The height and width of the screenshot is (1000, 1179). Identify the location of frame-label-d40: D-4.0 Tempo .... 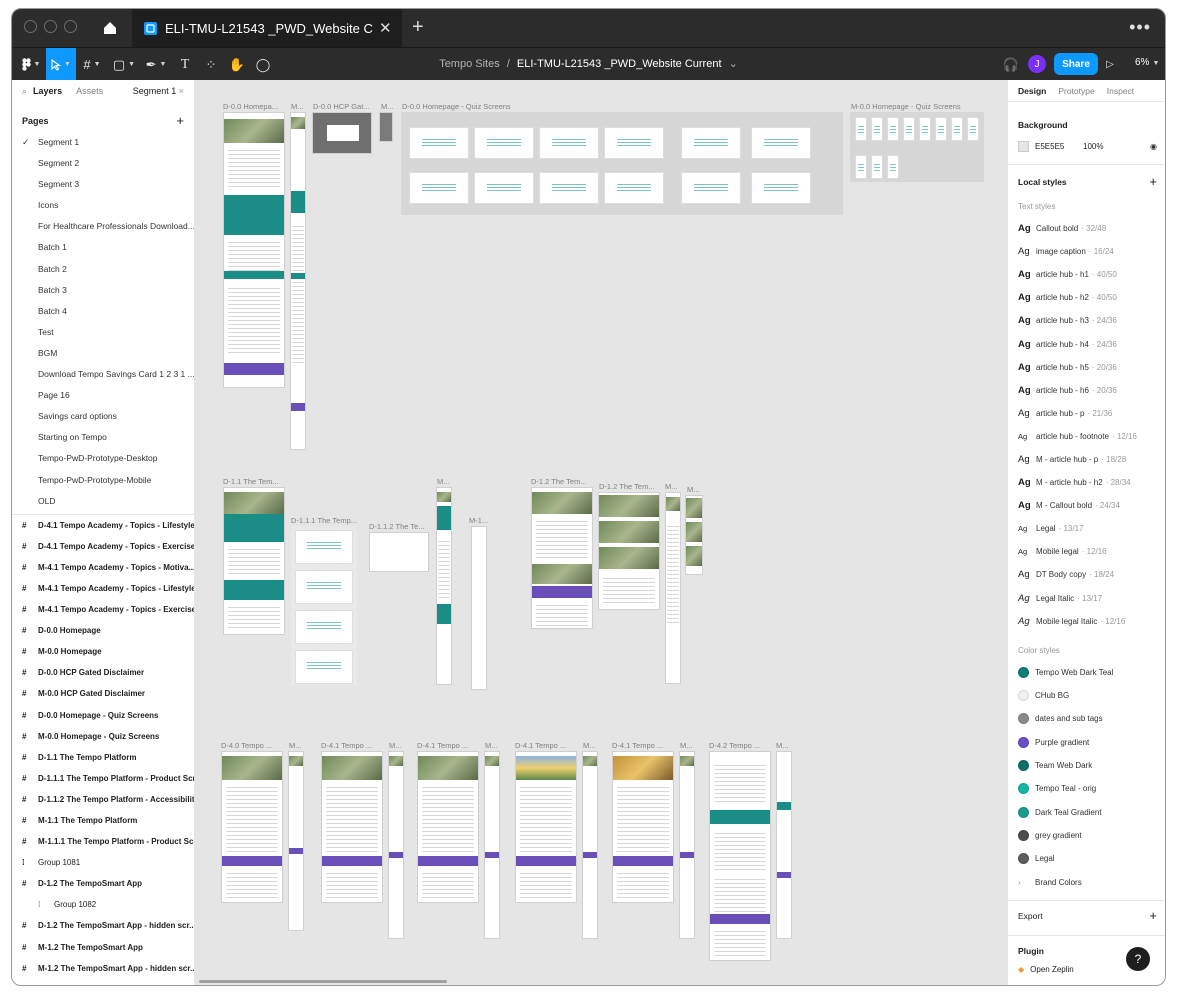
(246, 745).